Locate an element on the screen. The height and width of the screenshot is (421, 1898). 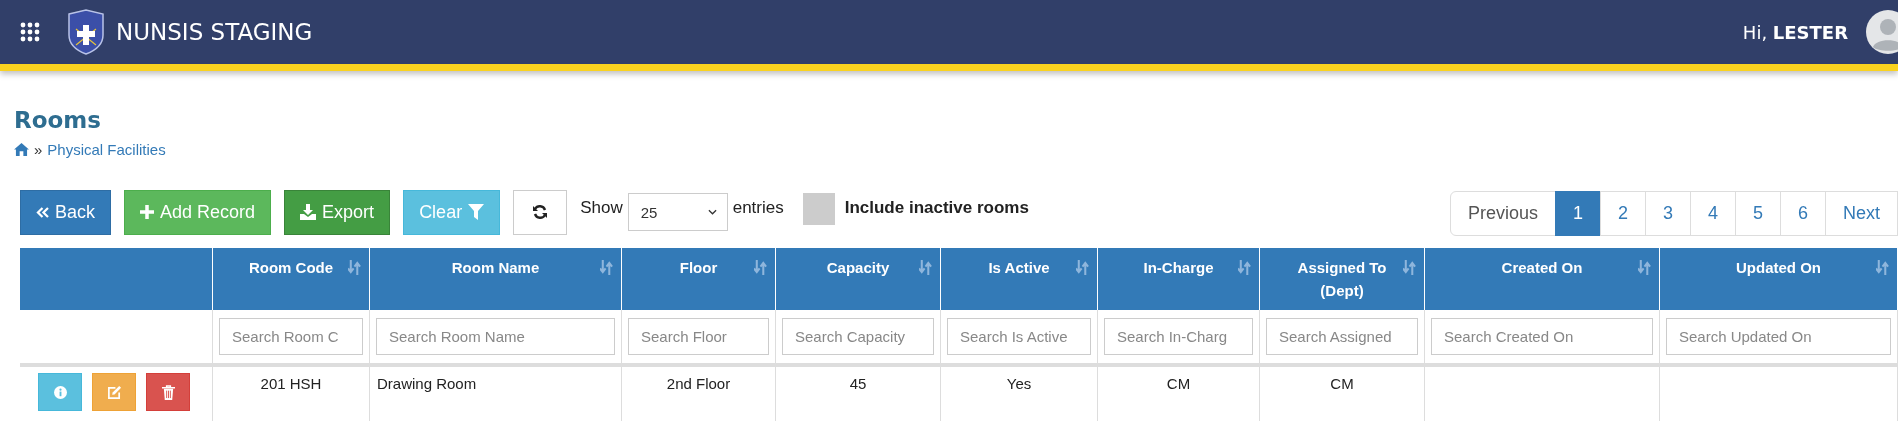
trash-icon is located at coordinates (168, 392).